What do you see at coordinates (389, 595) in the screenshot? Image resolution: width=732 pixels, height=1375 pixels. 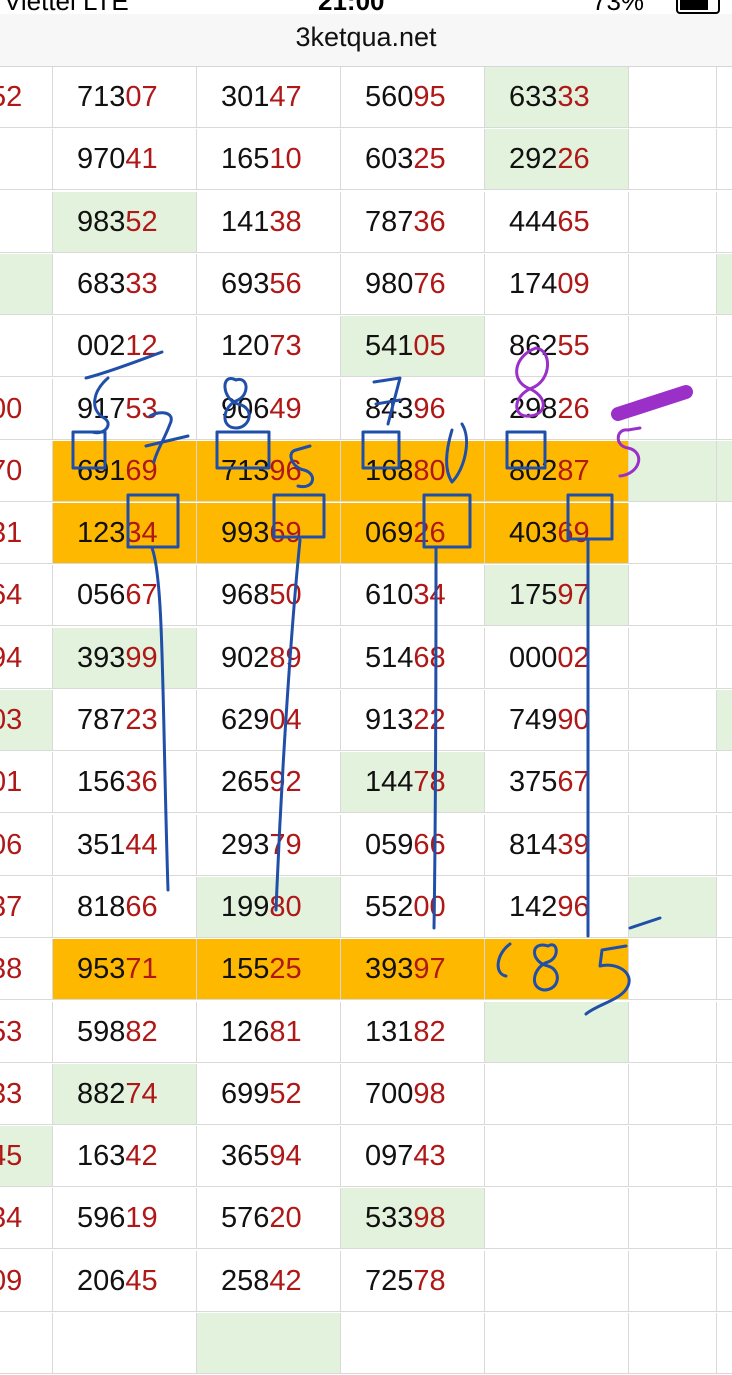 I see `result-prefix: 610` at bounding box center [389, 595].